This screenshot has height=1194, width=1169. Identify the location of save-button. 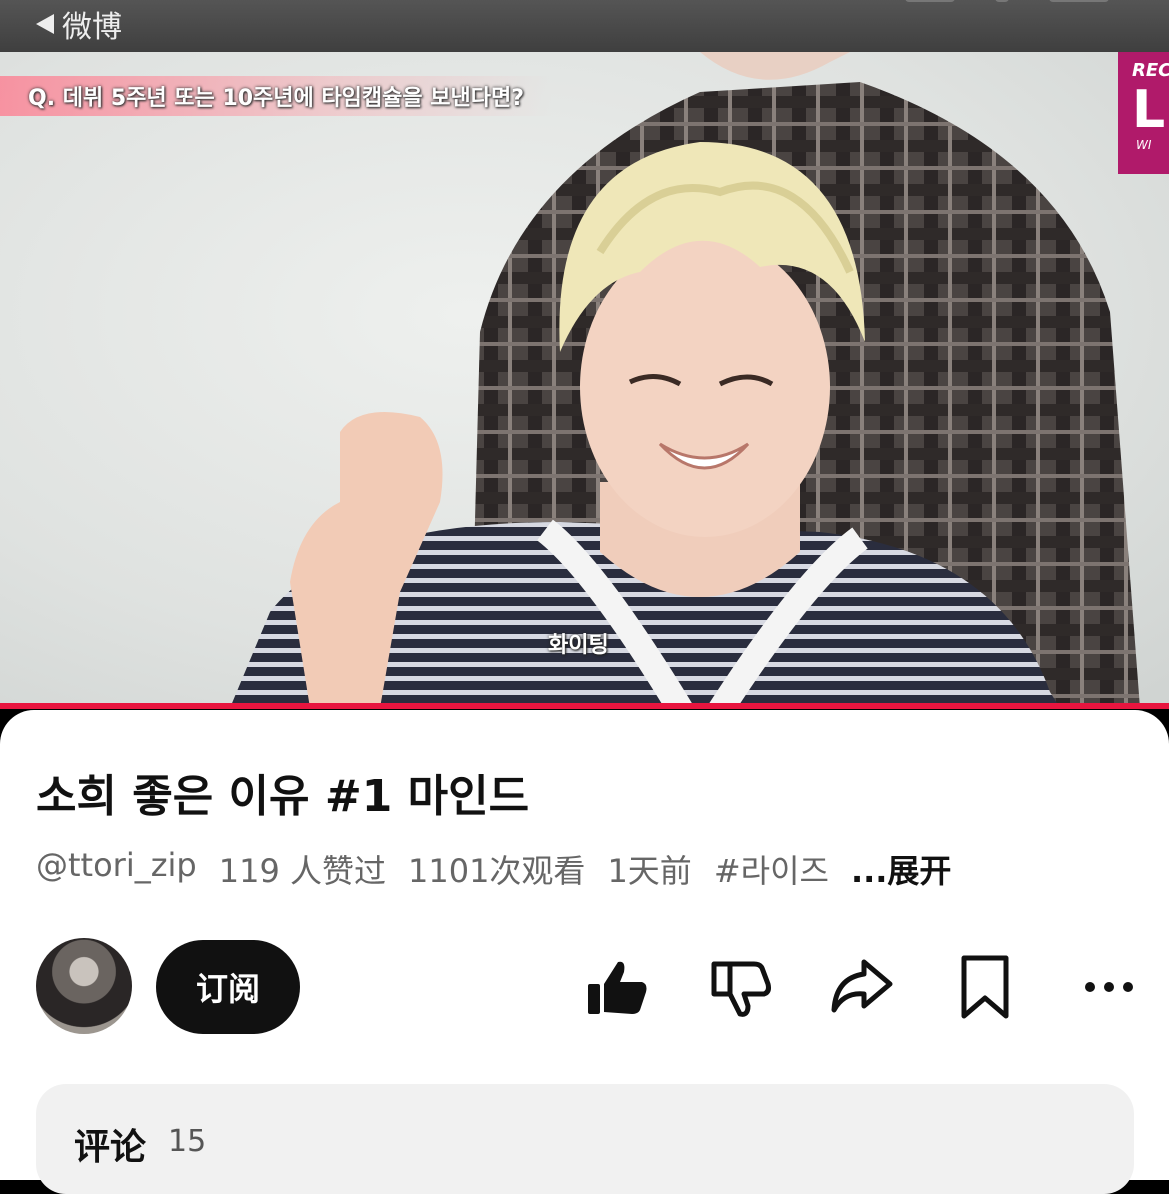
(985, 987).